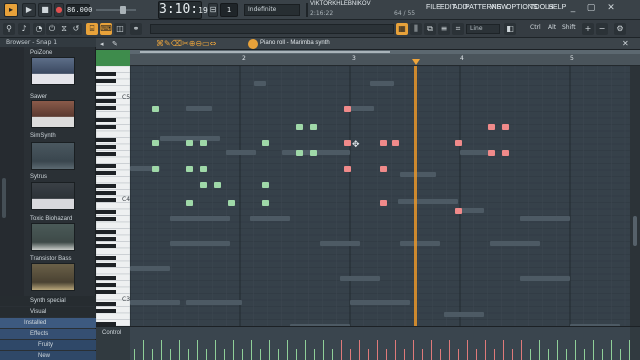  Describe the element at coordinates (368, 343) in the screenshot. I see `event-control-lane: Control` at that location.